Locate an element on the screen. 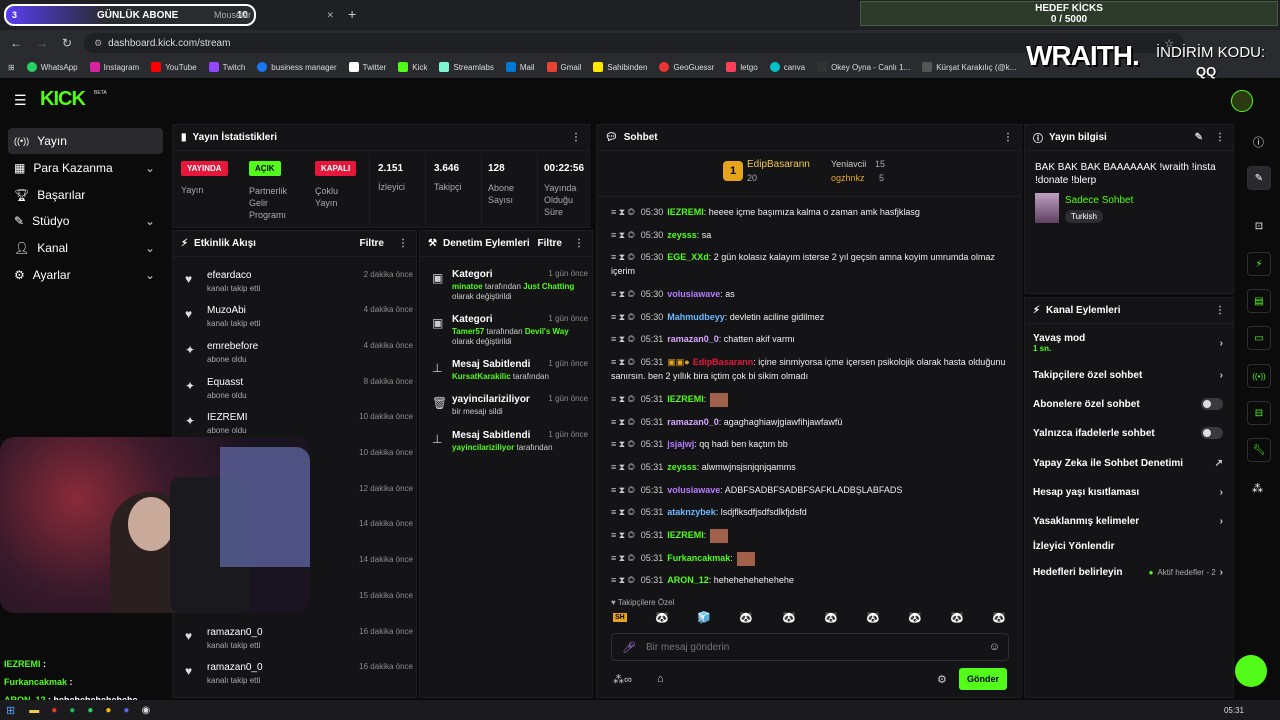 The height and width of the screenshot is (720, 1280). bookmark-letgo: letgo is located at coordinates (742, 67).